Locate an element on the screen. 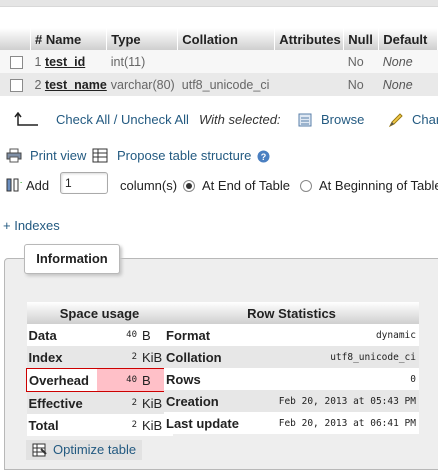  change-button: Char is located at coordinates (425, 119).